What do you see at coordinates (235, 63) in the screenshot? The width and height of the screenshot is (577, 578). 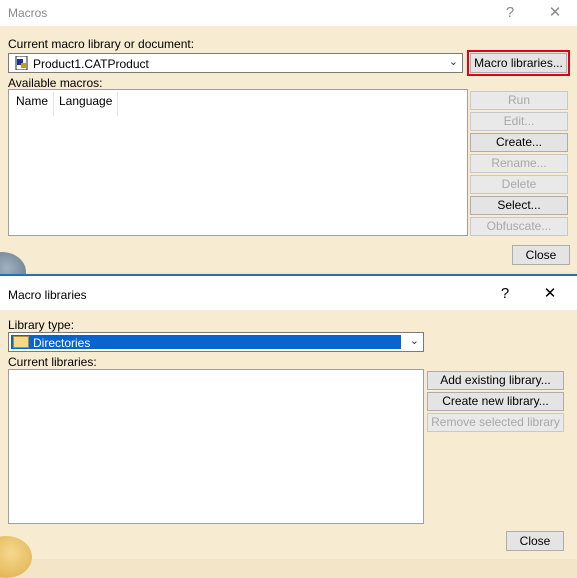 I see `current-library-combo: Product1.CATProduct ⌄` at bounding box center [235, 63].